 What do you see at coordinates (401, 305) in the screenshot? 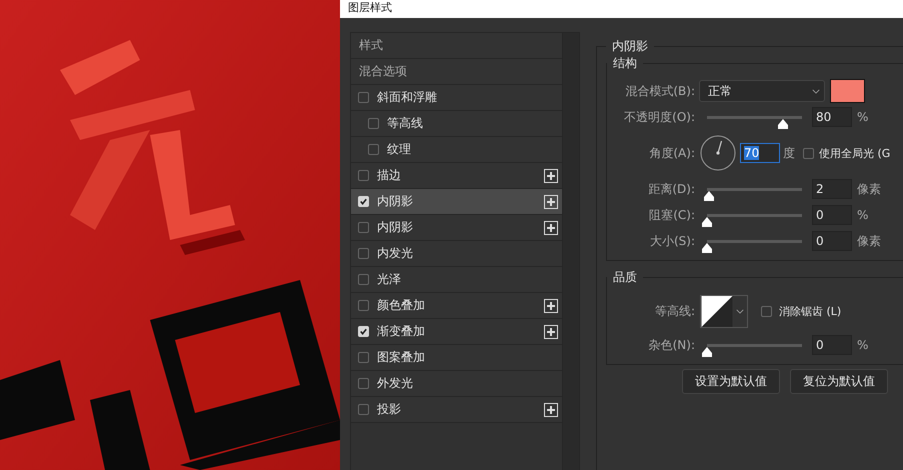
I see `item-label: 颜色叠加` at bounding box center [401, 305].